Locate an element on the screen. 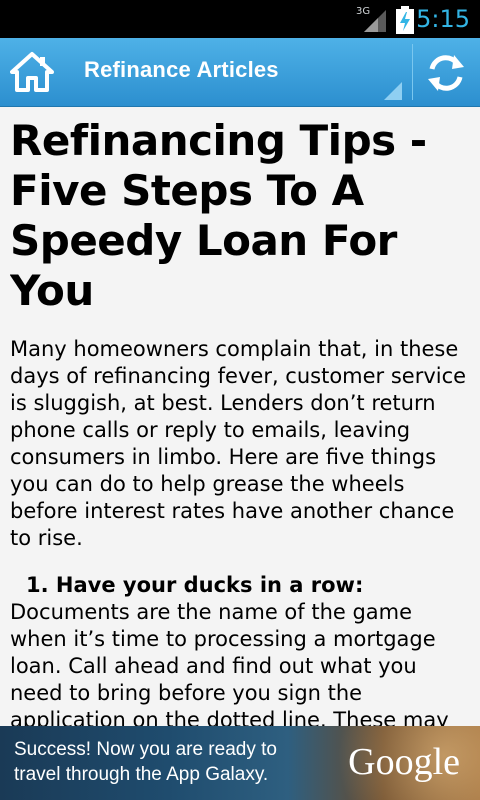  battery-charging-icon is located at coordinates (405, 20).